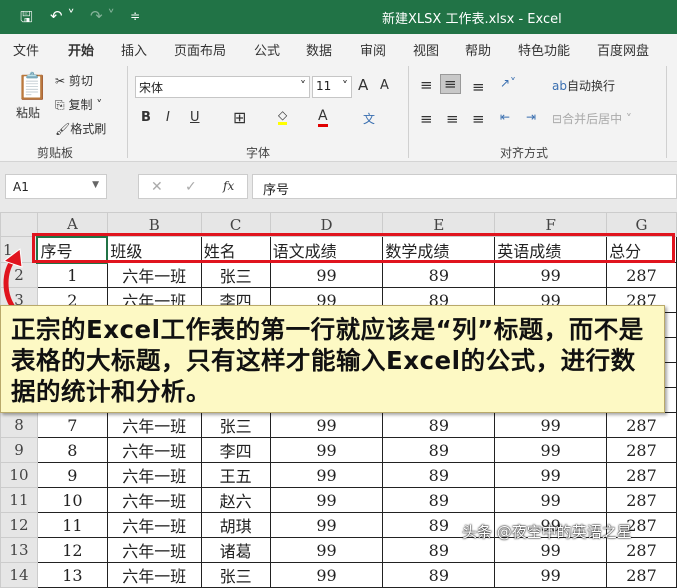 This screenshot has width=677, height=588. What do you see at coordinates (80, 128) in the screenshot?
I see `format-painter-button: 🖌格式刷` at bounding box center [80, 128].